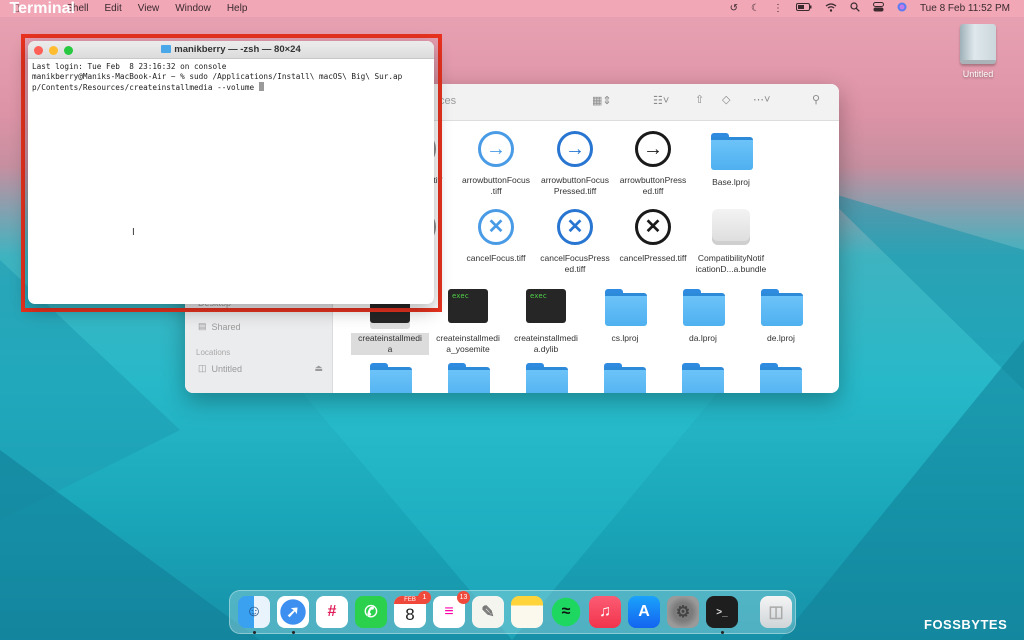 The width and height of the screenshot is (1024, 640). I want to click on dock-app-trash: ◫, so click(776, 612).